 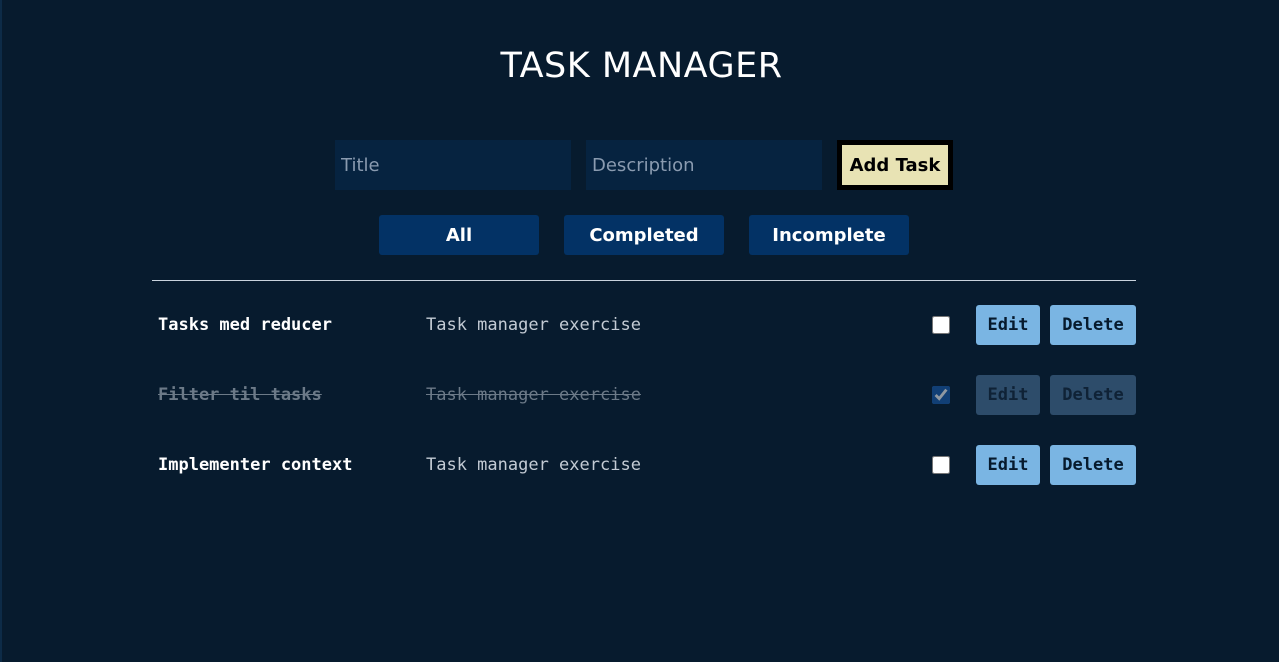 I want to click on filter-all-button: All, so click(x=459, y=235).